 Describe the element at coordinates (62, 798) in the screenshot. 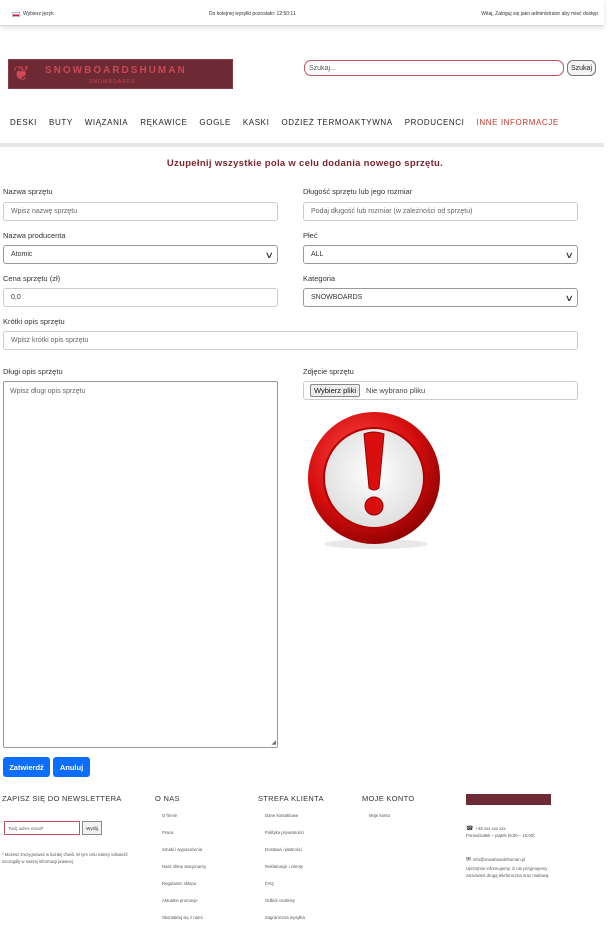

I see `newsletter-heading: ZAPISZ SIĘ DO NEWSLETTERA` at that location.